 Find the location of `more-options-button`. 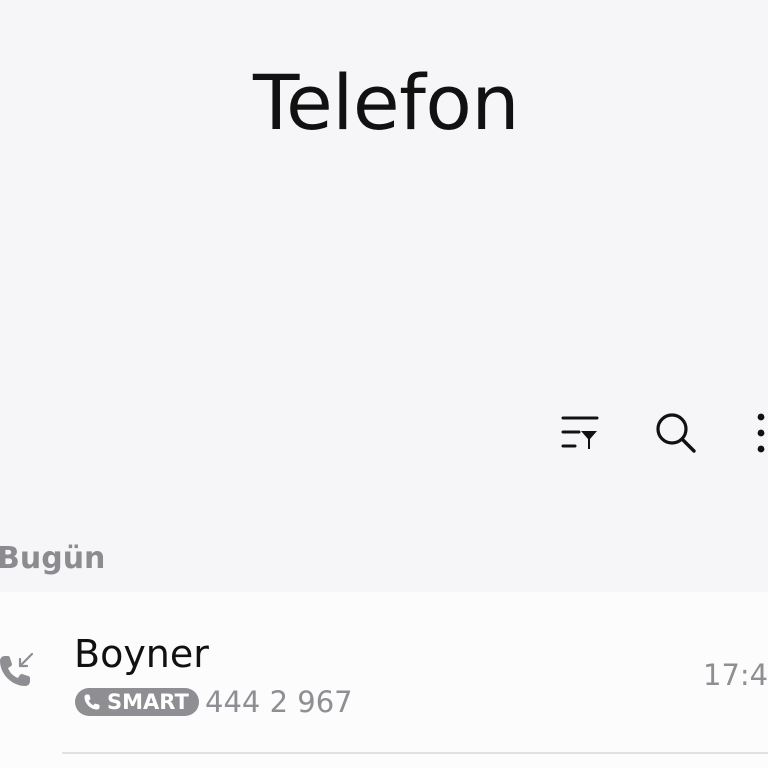

more-options-button is located at coordinates (753, 433).